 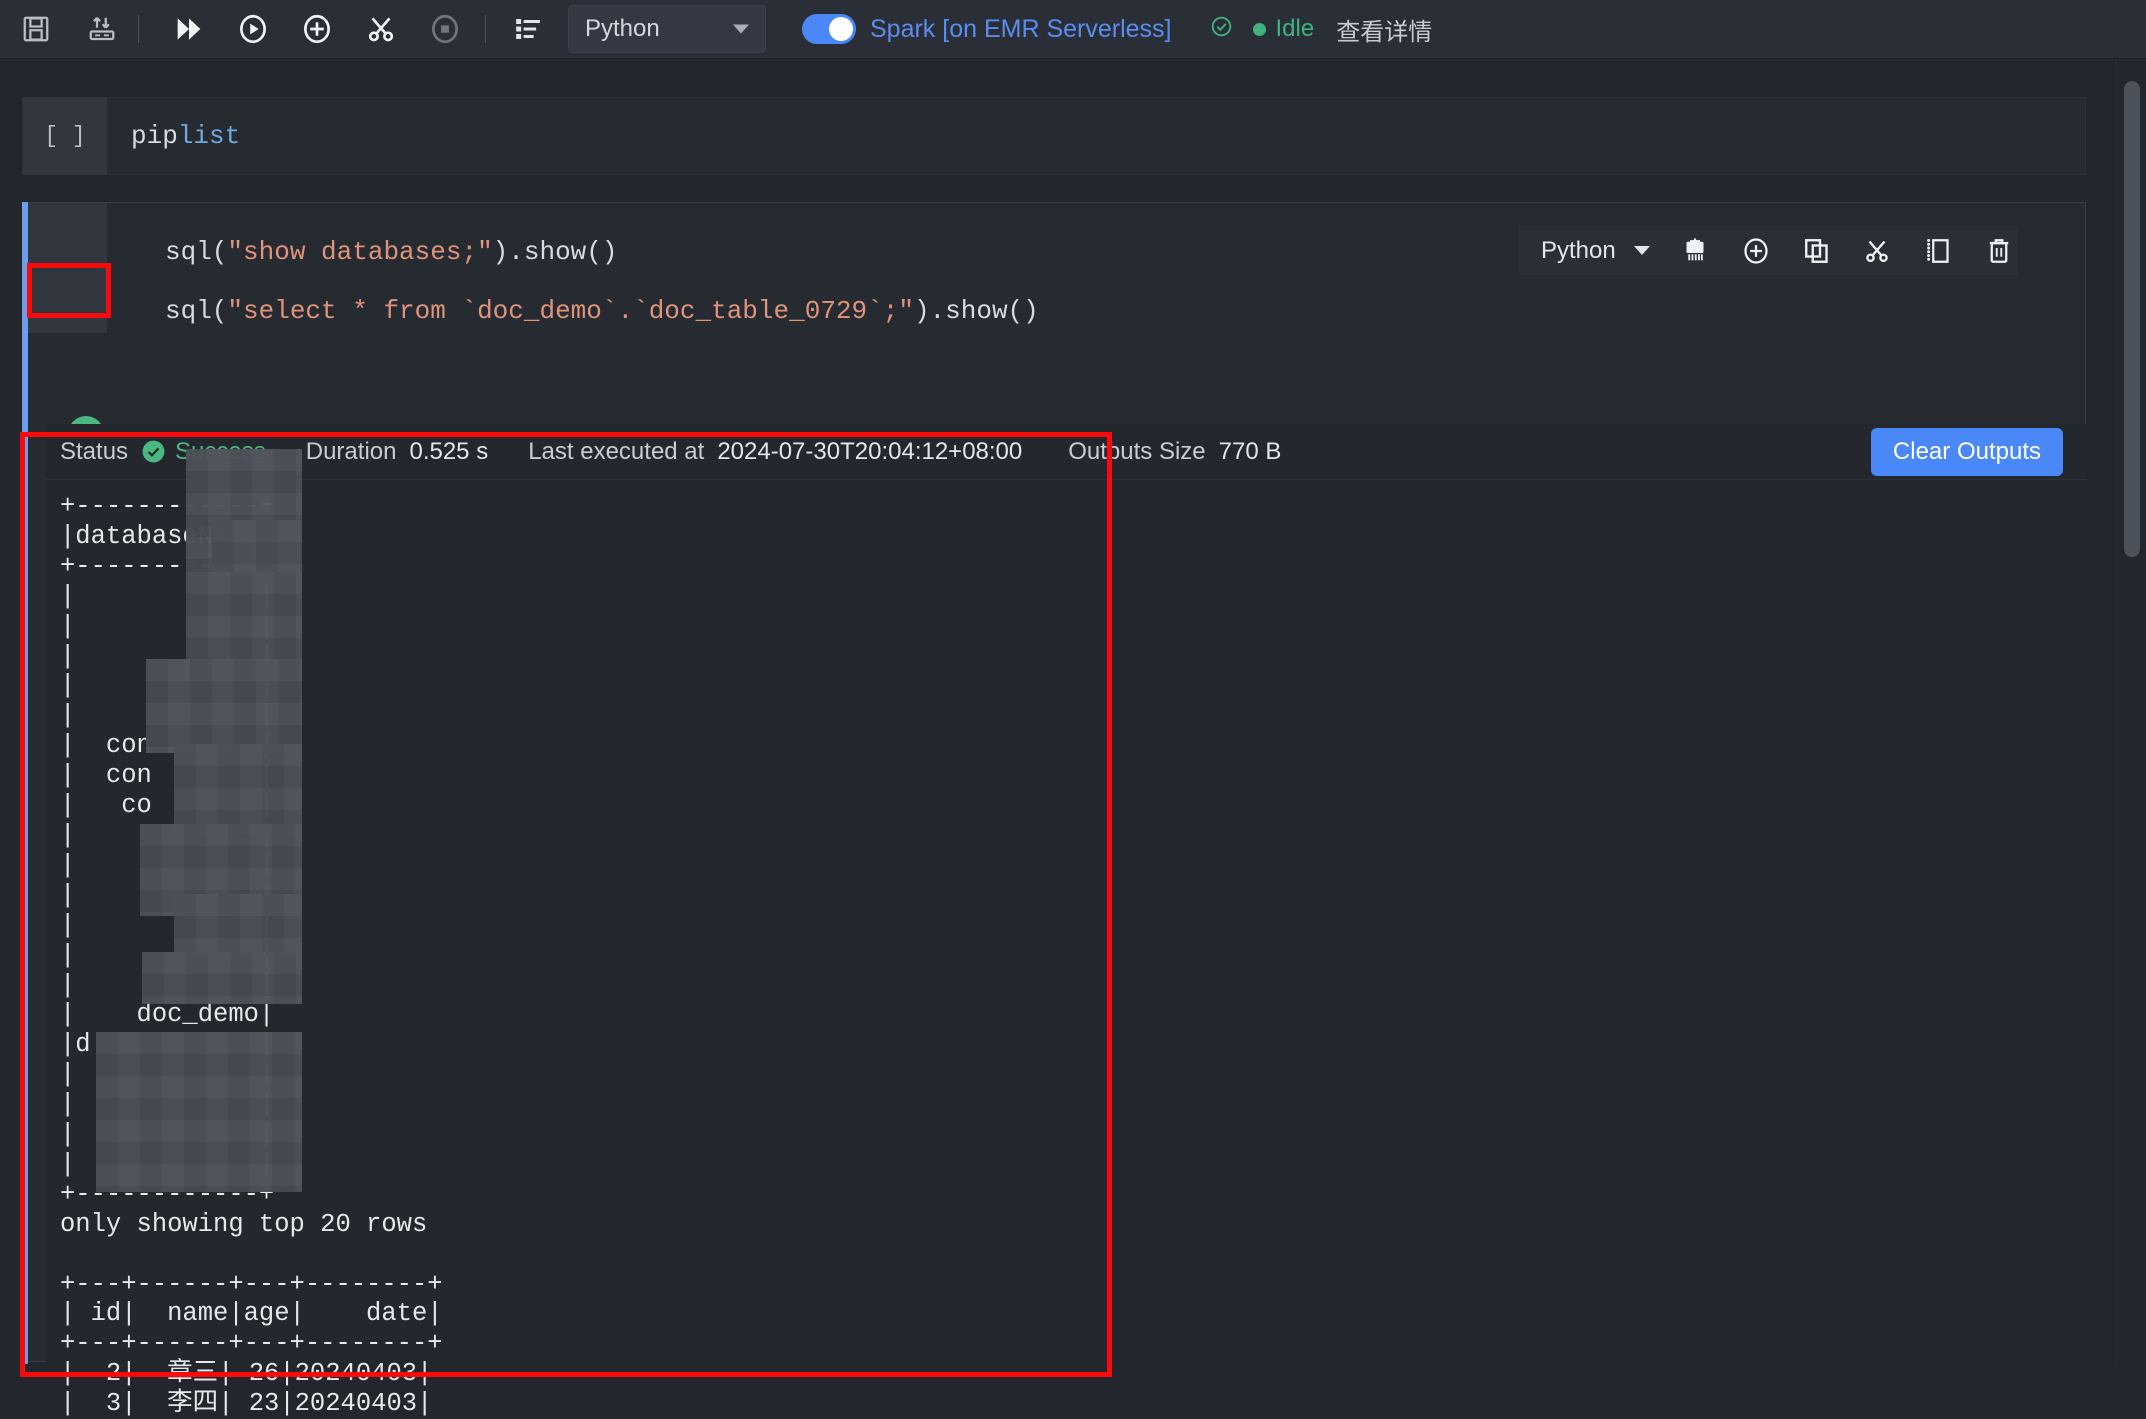 What do you see at coordinates (2132, 319) in the screenshot?
I see `vertical-scrollbar-thumb` at bounding box center [2132, 319].